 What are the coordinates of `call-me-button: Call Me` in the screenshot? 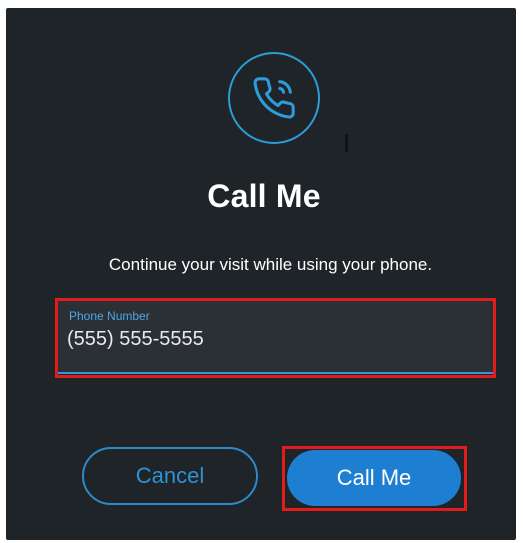 It's located at (374, 478).